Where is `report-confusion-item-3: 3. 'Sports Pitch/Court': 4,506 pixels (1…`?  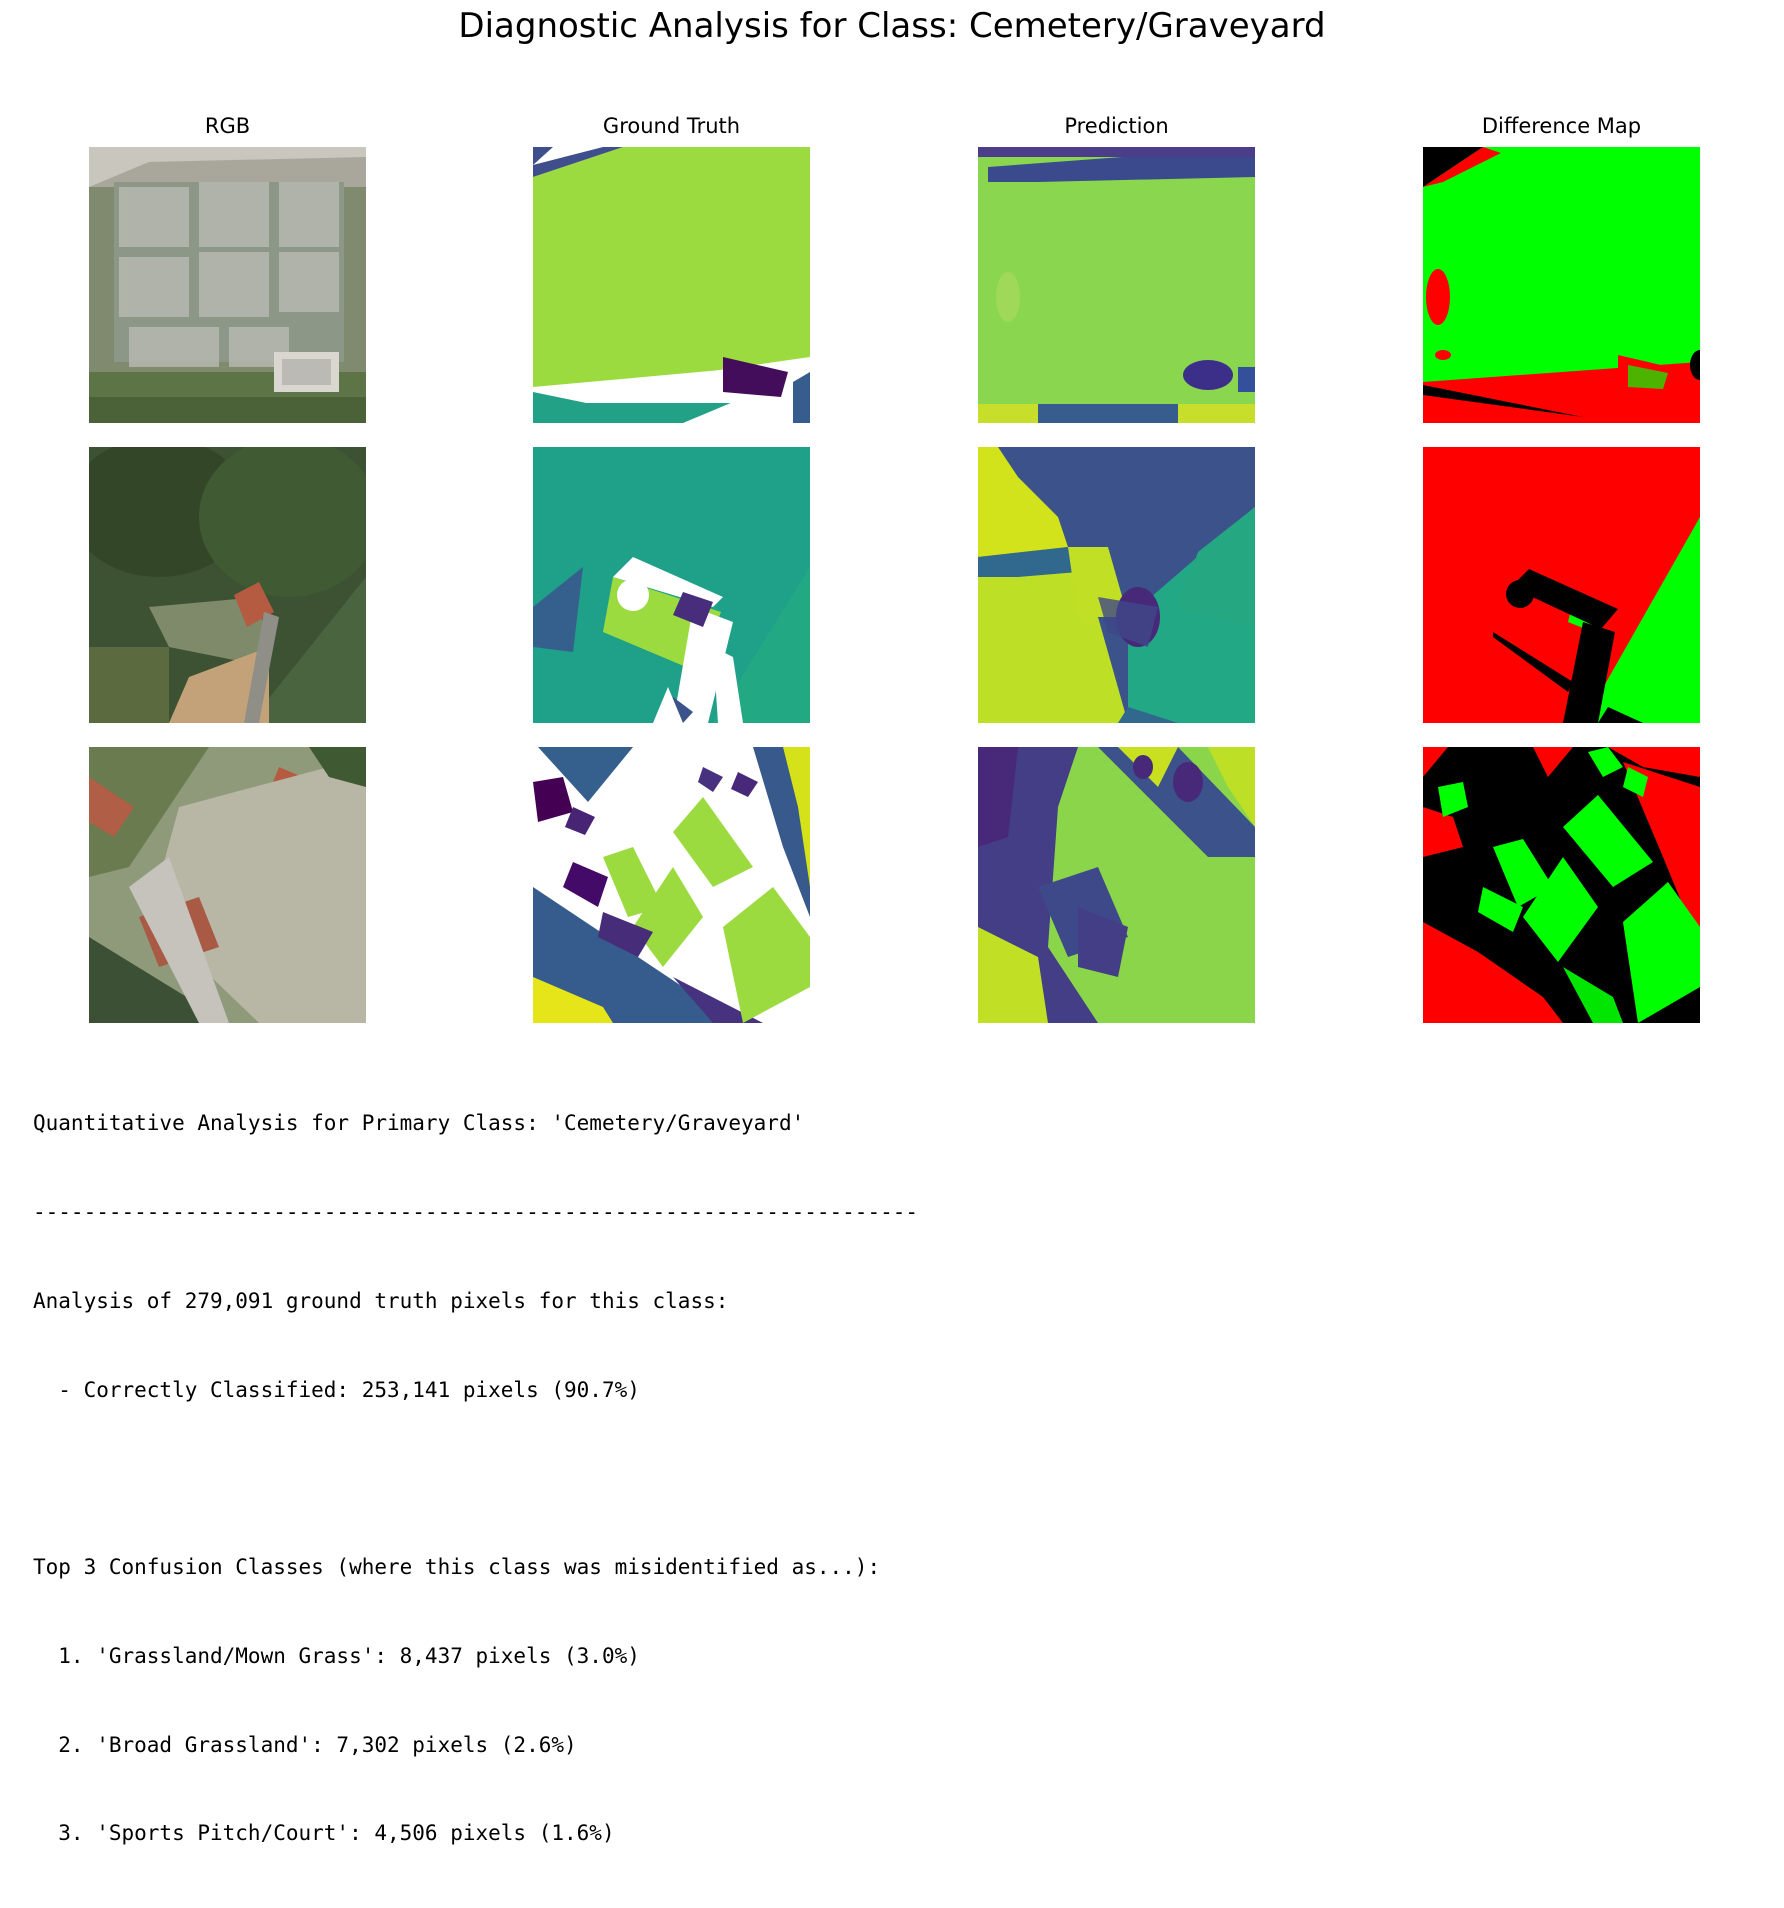 report-confusion-item-3: 3. 'Sports Pitch/Court': 4,506 pixels (1… is located at coordinates (324, 1833).